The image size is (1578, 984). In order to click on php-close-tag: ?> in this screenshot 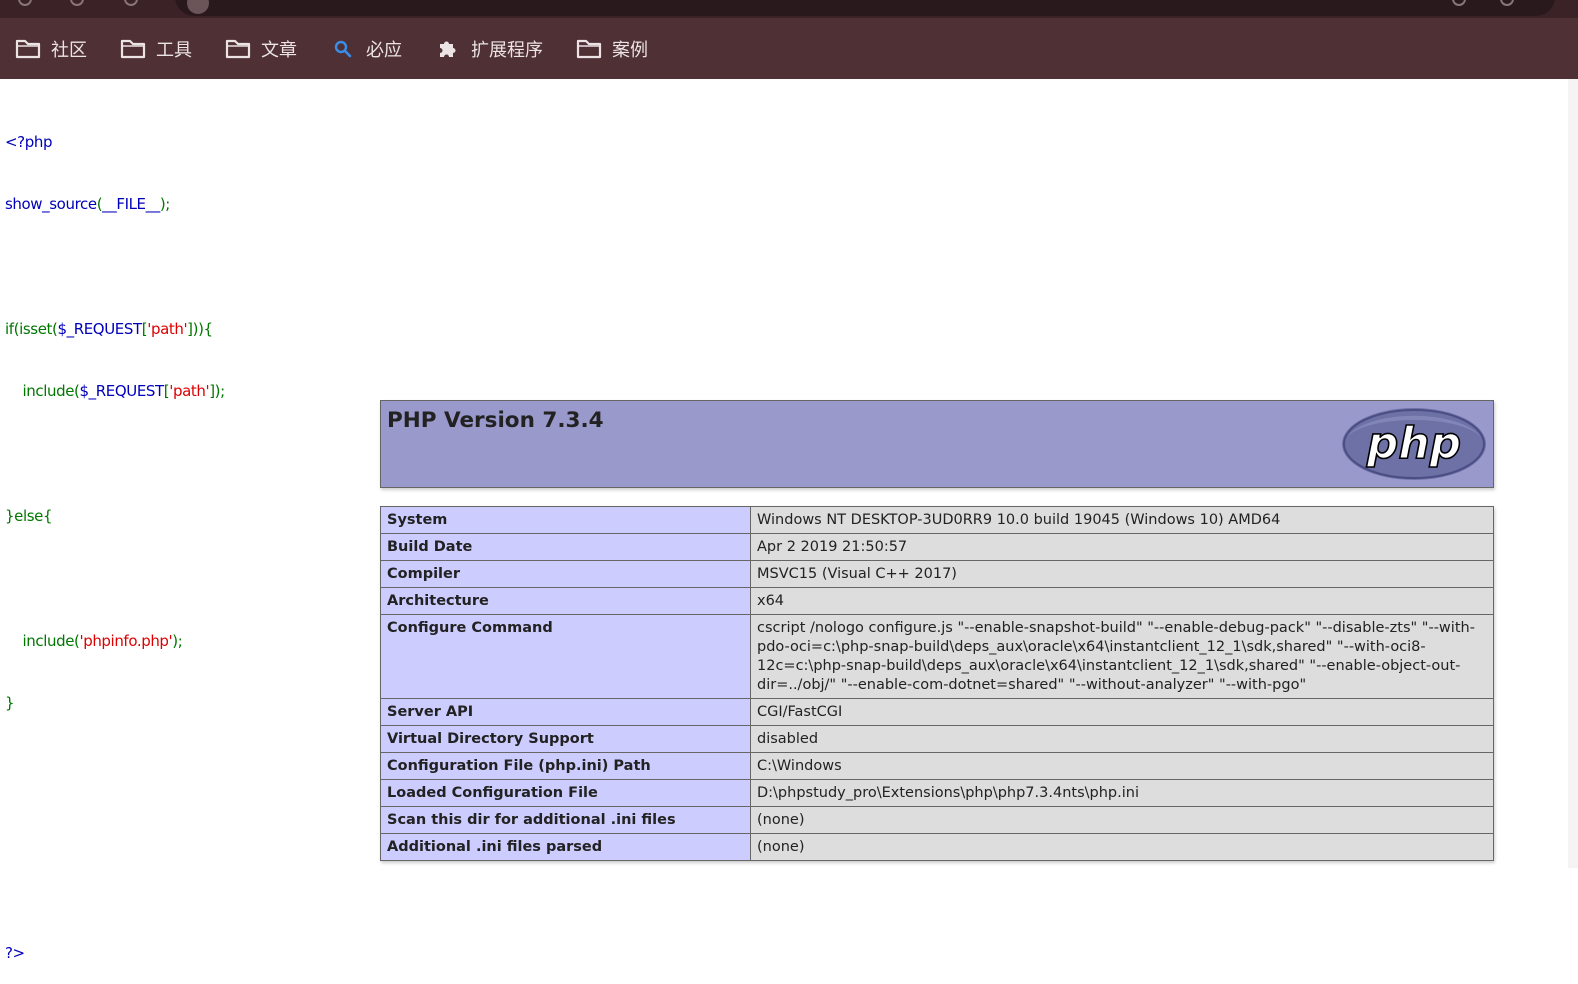, I will do `click(15, 952)`.